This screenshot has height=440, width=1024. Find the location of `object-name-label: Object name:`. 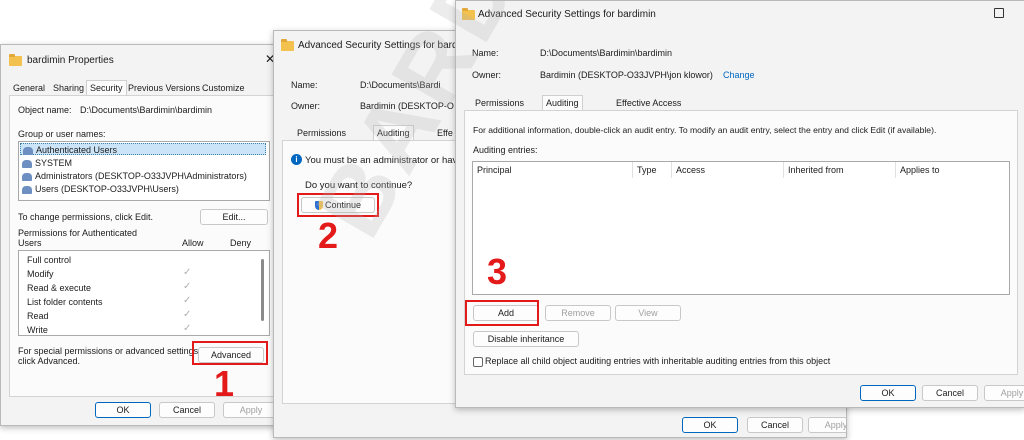

object-name-label: Object name: is located at coordinates (45, 110).